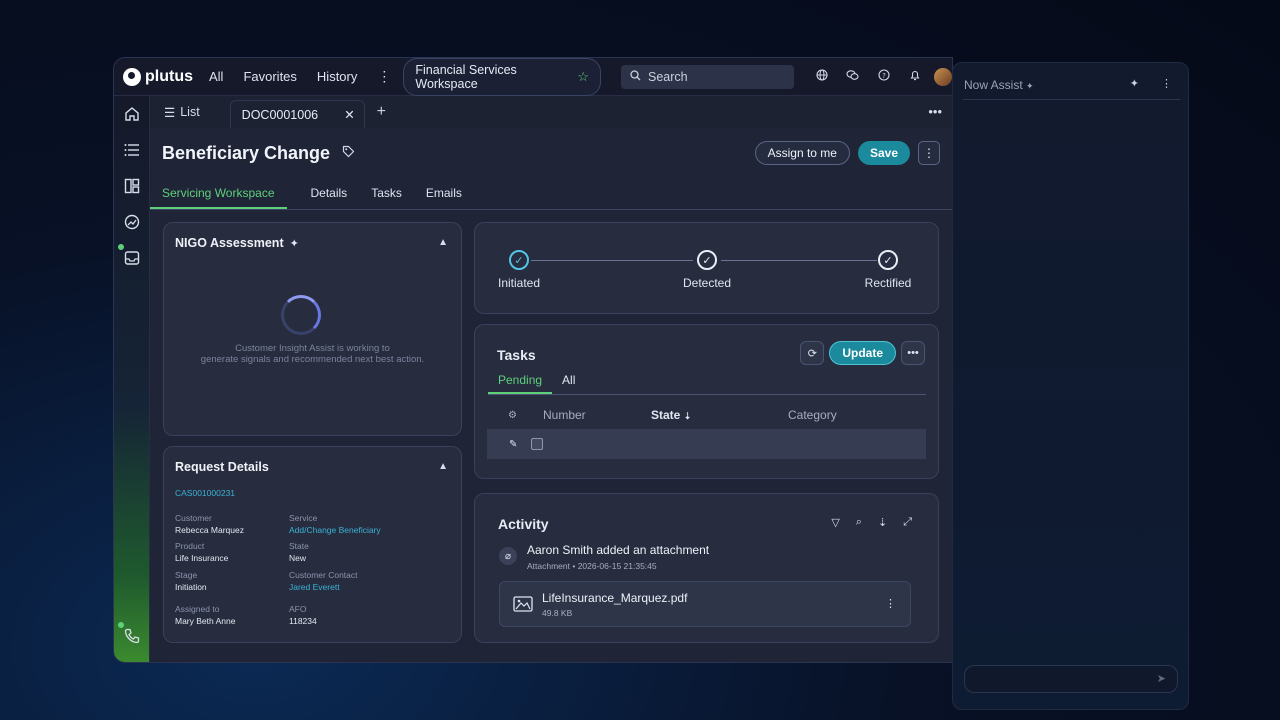 This screenshot has width=1280, height=720. I want to click on field-value: 118234, so click(303, 621).